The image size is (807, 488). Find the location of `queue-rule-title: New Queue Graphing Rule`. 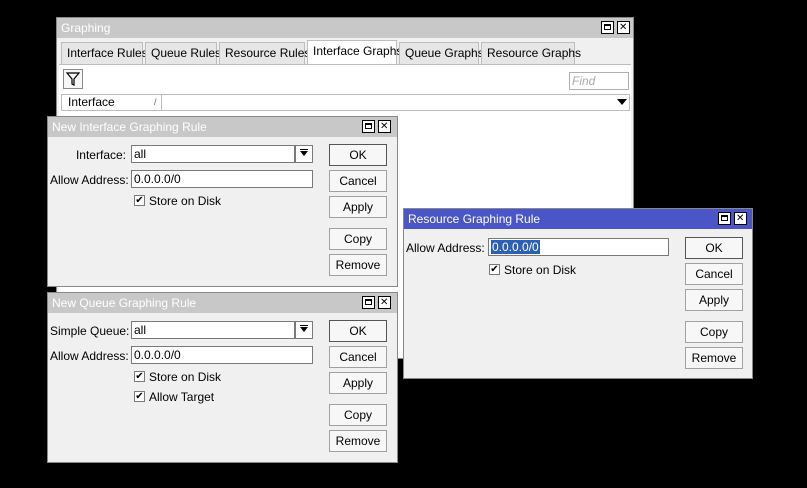

queue-rule-title: New Queue Graphing Rule is located at coordinates (124, 303).